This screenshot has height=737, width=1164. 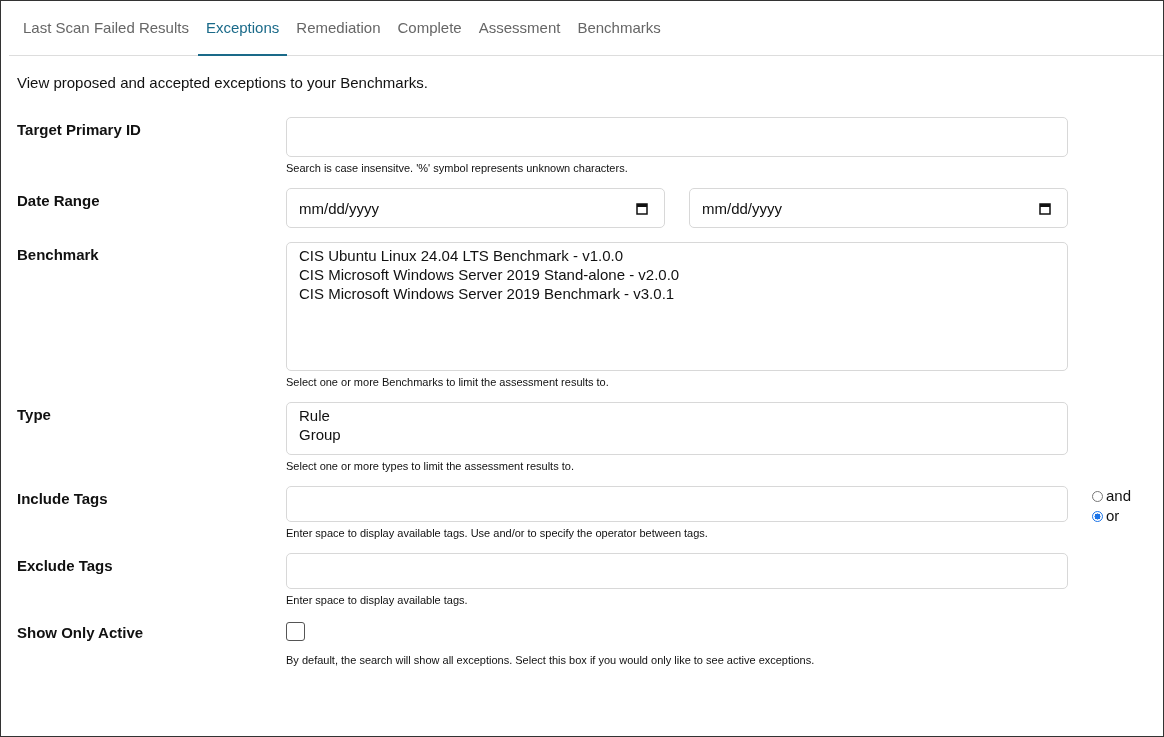 I want to click on listbox-option: CIS Ubuntu Linux 24.04 LTS Benchmark - v1.0.0, so click(x=677, y=256).